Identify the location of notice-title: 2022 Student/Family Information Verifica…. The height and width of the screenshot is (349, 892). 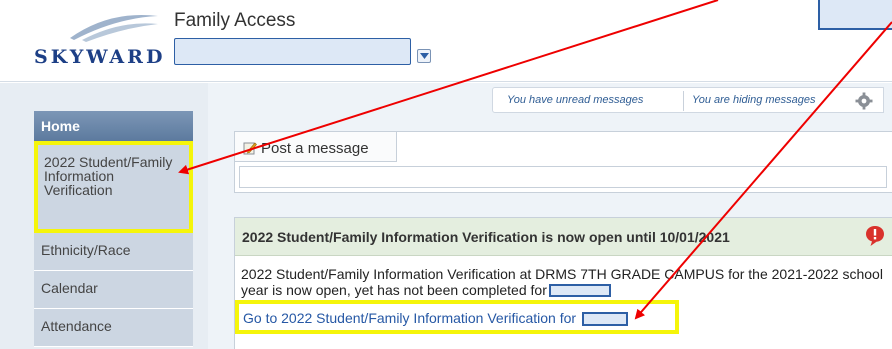
(486, 237).